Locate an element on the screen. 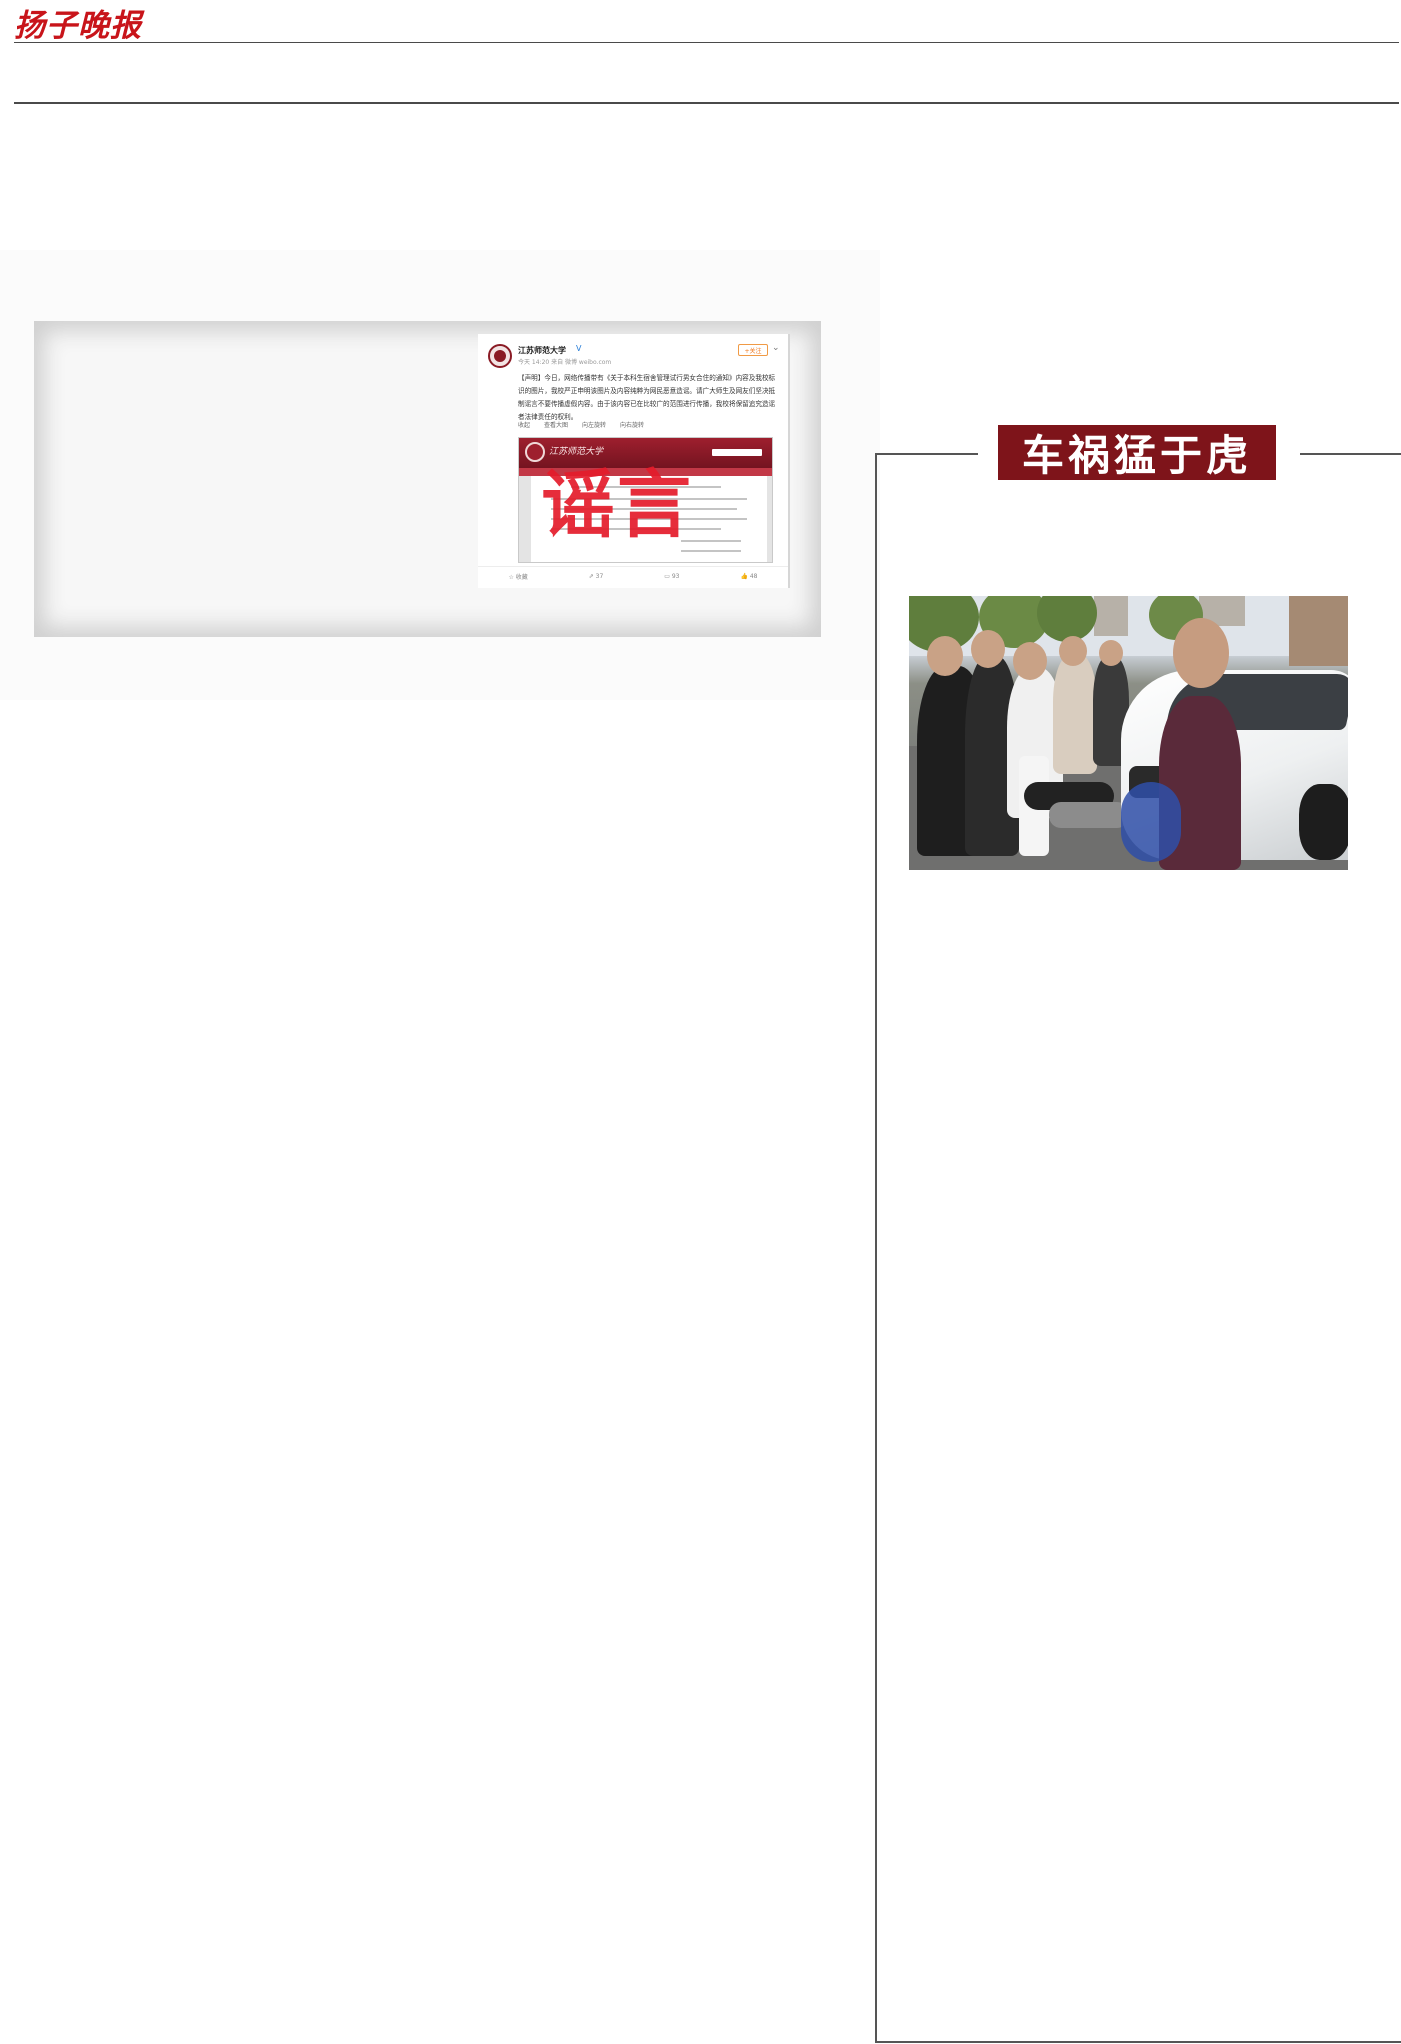 The height and width of the screenshot is (2044, 1401). image-actions: 收起 查看大图 向左旋转 向右旋转 is located at coordinates (618, 426).